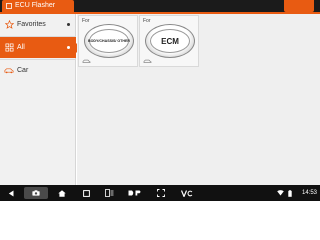 Image resolution: width=320 pixels, height=240 pixels. I want to click on button-label: BODY/CHASSIS/ OTHER, so click(109, 40).